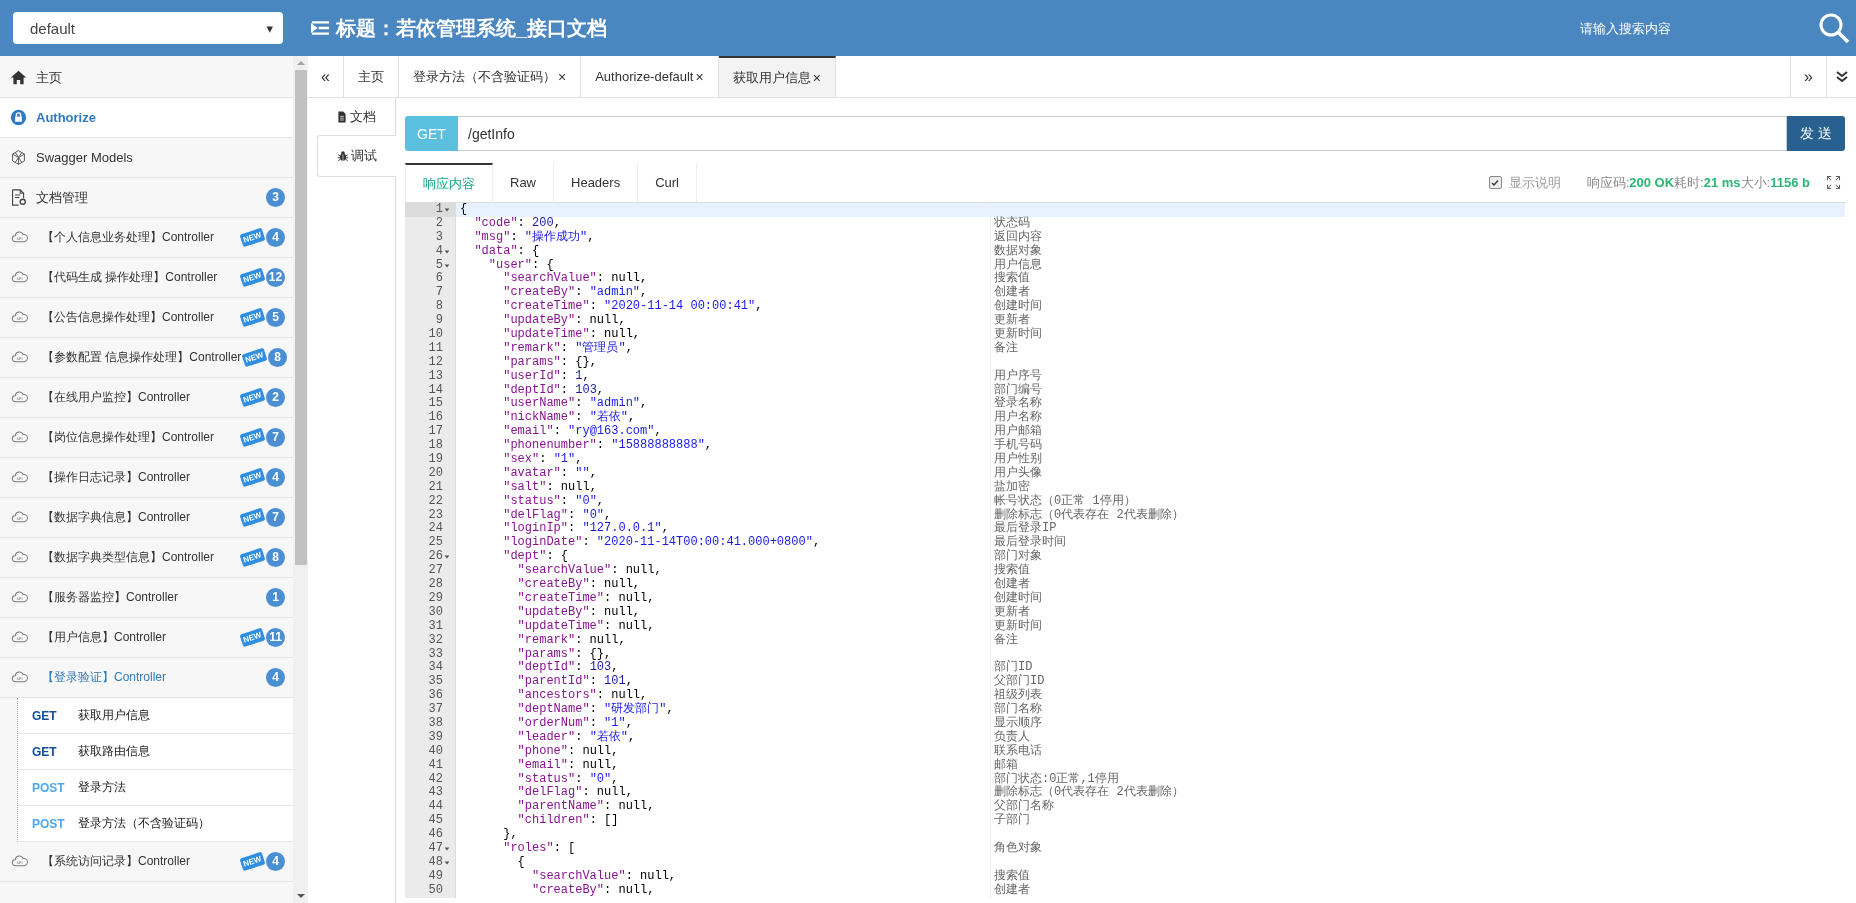 This screenshot has height=903, width=1856. What do you see at coordinates (722, 668) in the screenshot?
I see `code-line: "deptId": 103,` at bounding box center [722, 668].